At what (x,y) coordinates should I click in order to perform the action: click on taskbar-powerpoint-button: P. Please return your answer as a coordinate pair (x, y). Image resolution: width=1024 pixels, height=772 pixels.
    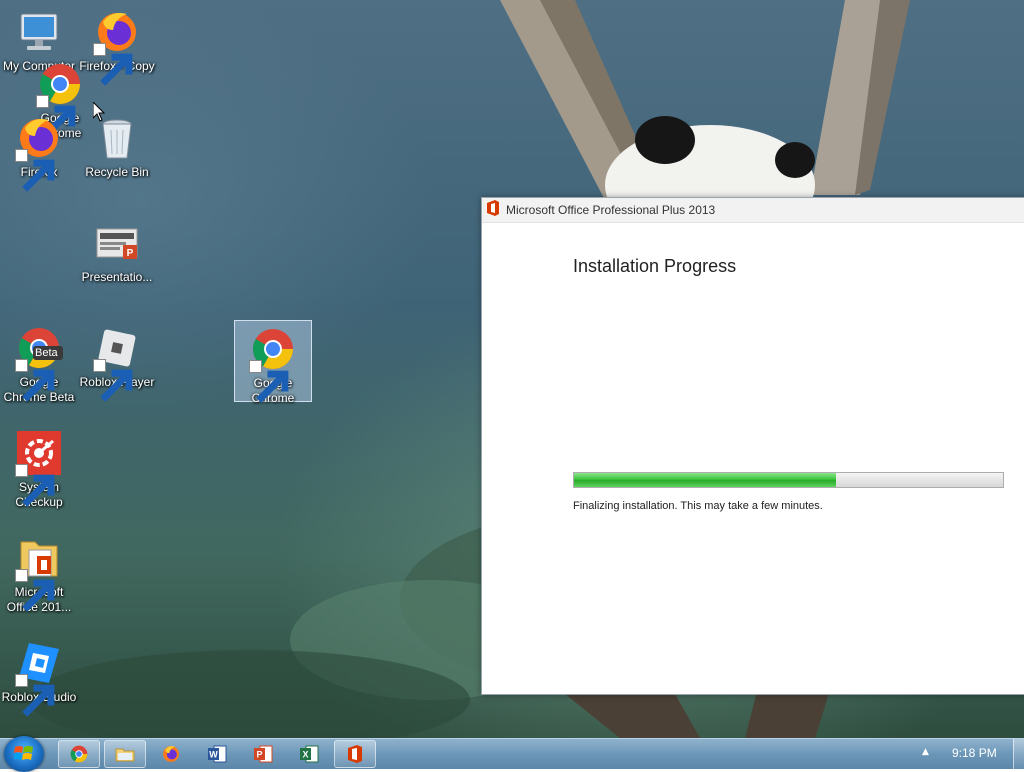
    Looking at the image, I should click on (263, 754).